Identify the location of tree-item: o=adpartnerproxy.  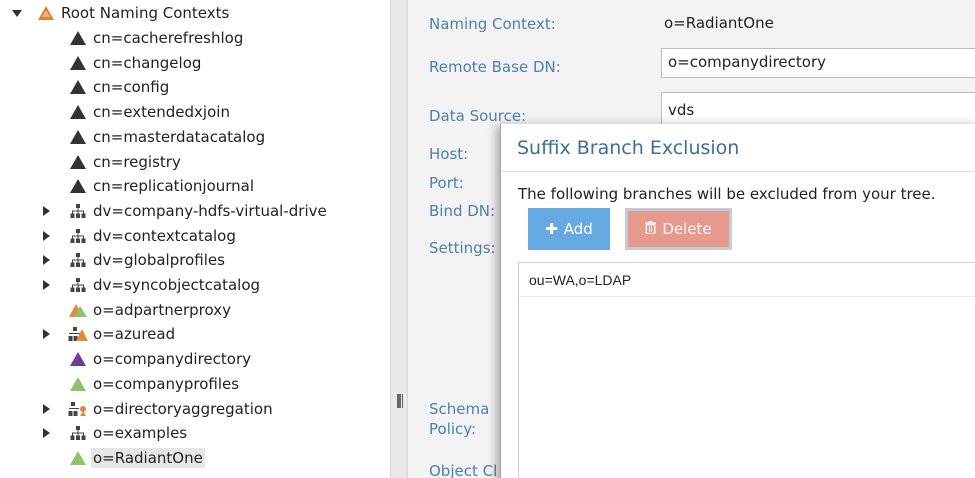
(150, 310).